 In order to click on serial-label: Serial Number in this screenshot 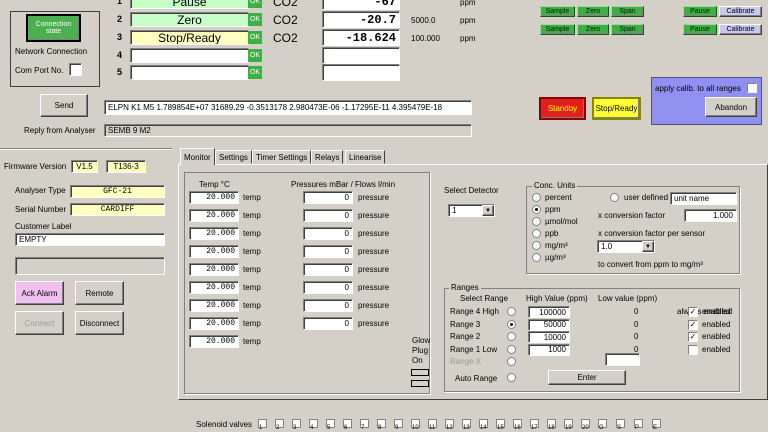, I will do `click(41, 209)`.